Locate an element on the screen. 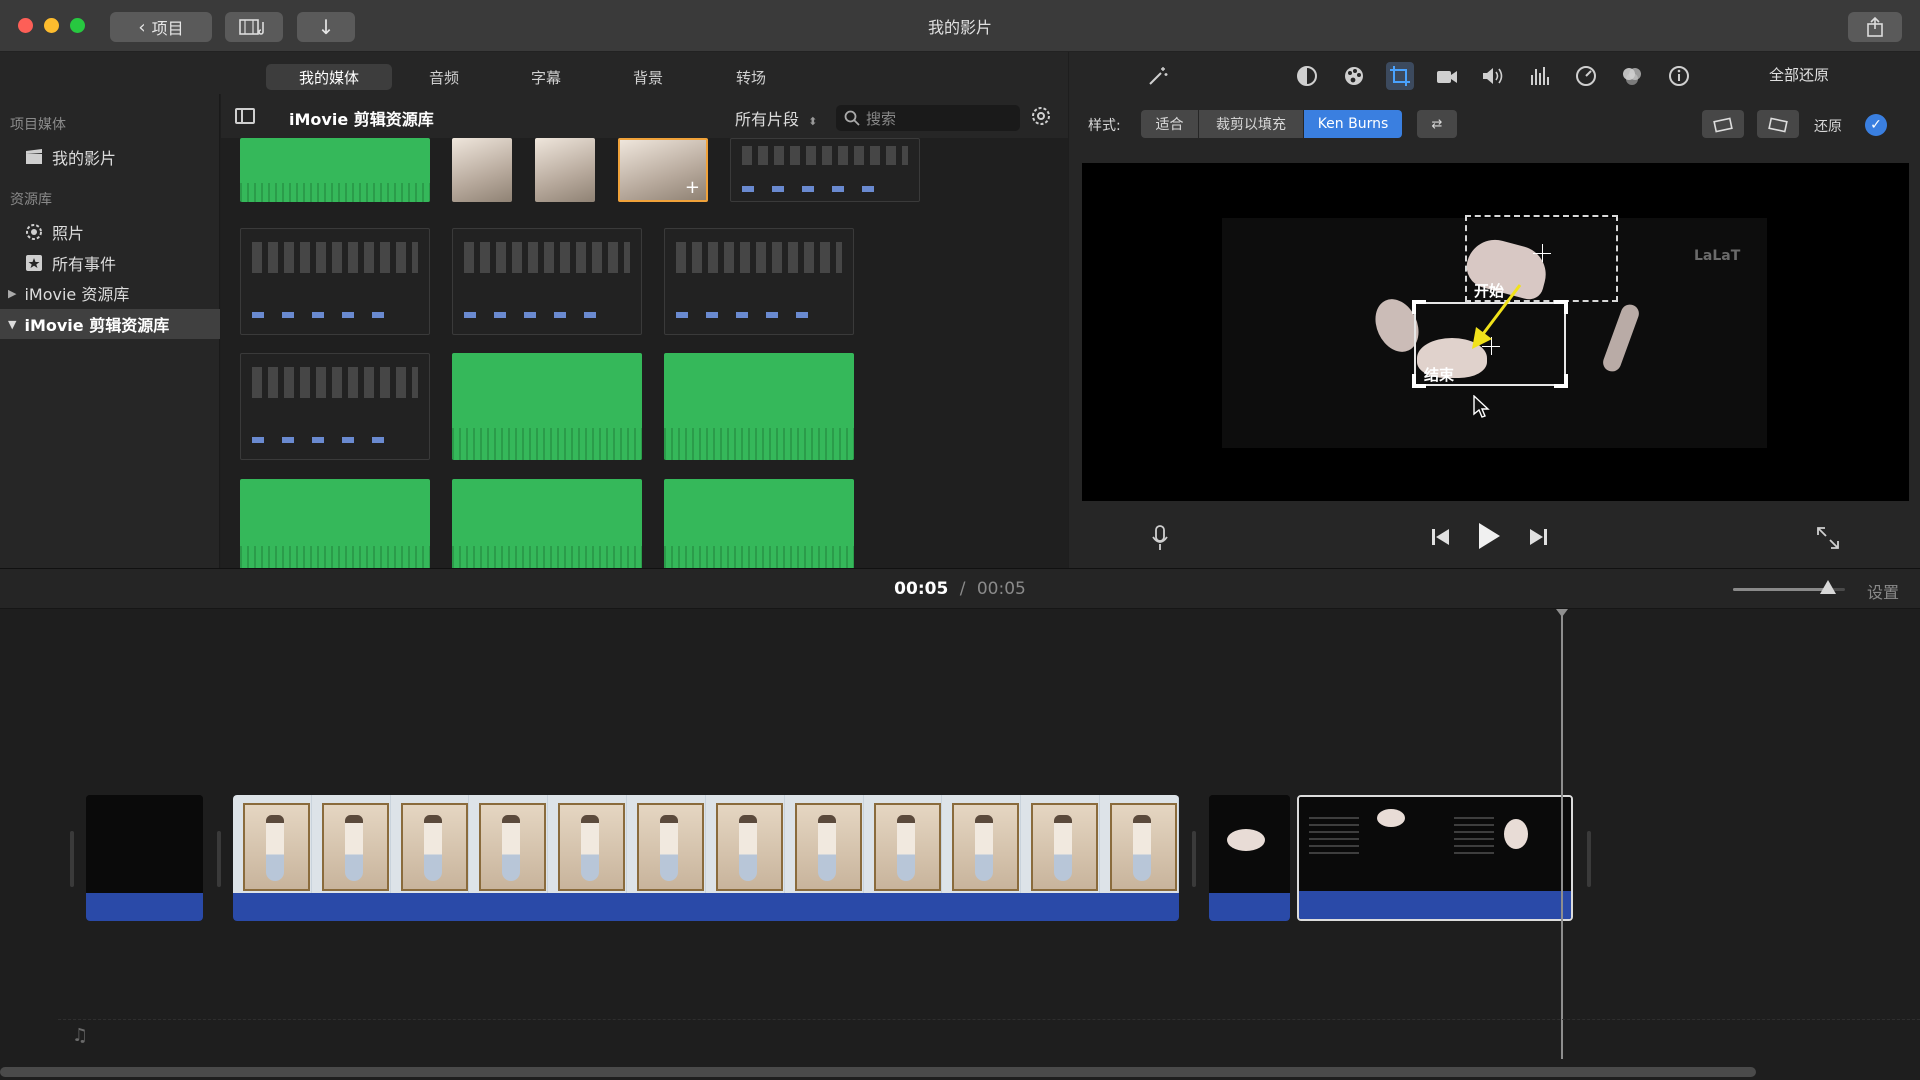  share-icon is located at coordinates (1875, 26).